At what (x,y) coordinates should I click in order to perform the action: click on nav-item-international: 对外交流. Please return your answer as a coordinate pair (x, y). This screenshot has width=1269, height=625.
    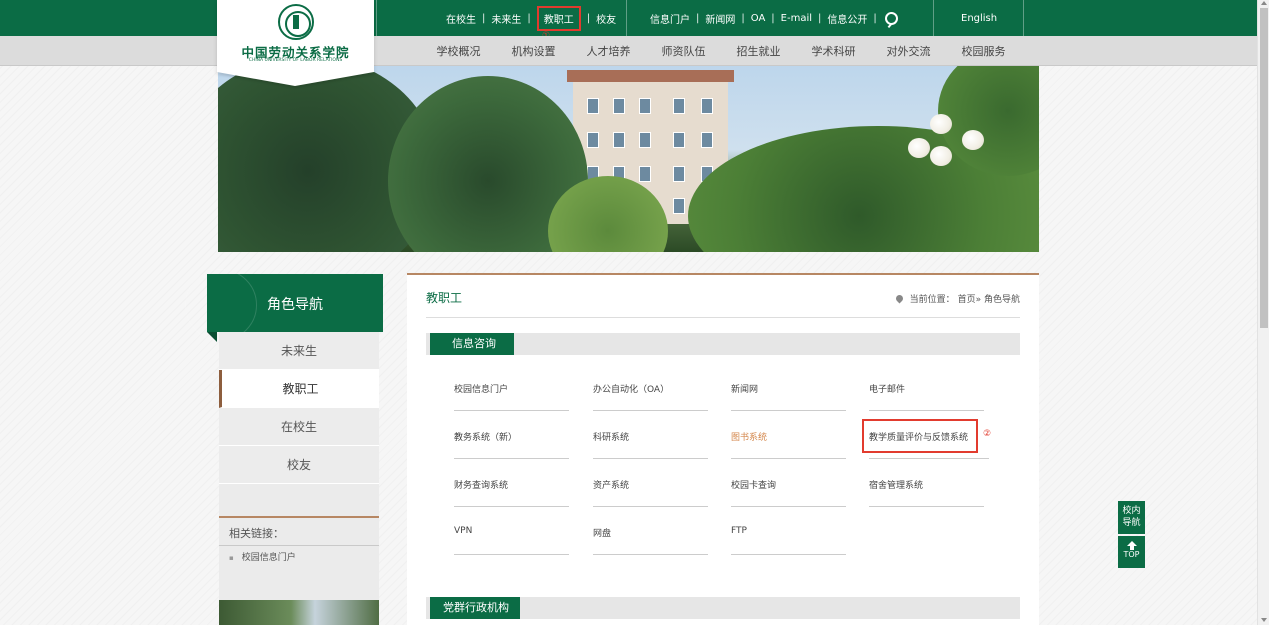
    Looking at the image, I should click on (908, 51).